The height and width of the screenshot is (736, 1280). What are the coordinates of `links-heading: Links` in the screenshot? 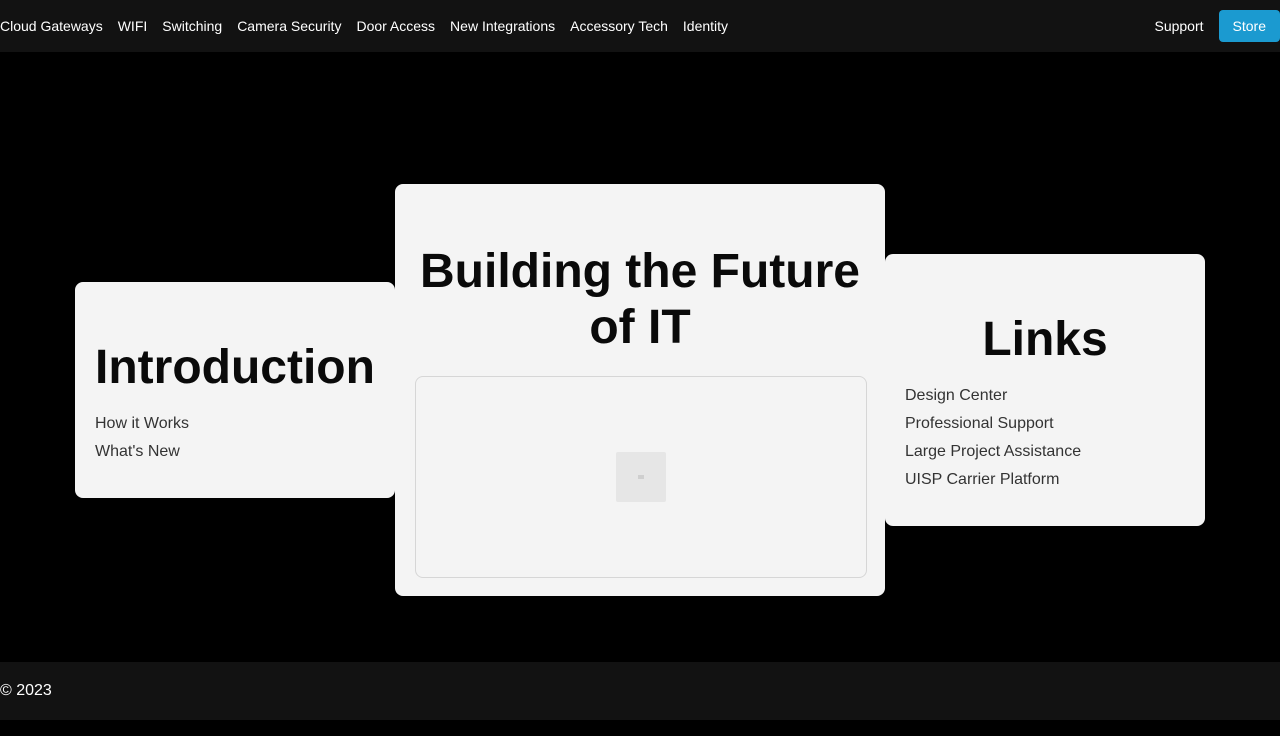 It's located at (1045, 339).